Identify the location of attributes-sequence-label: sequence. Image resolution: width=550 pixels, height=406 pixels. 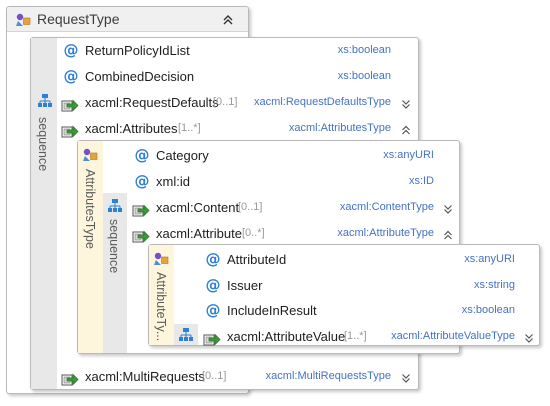
(114, 246).